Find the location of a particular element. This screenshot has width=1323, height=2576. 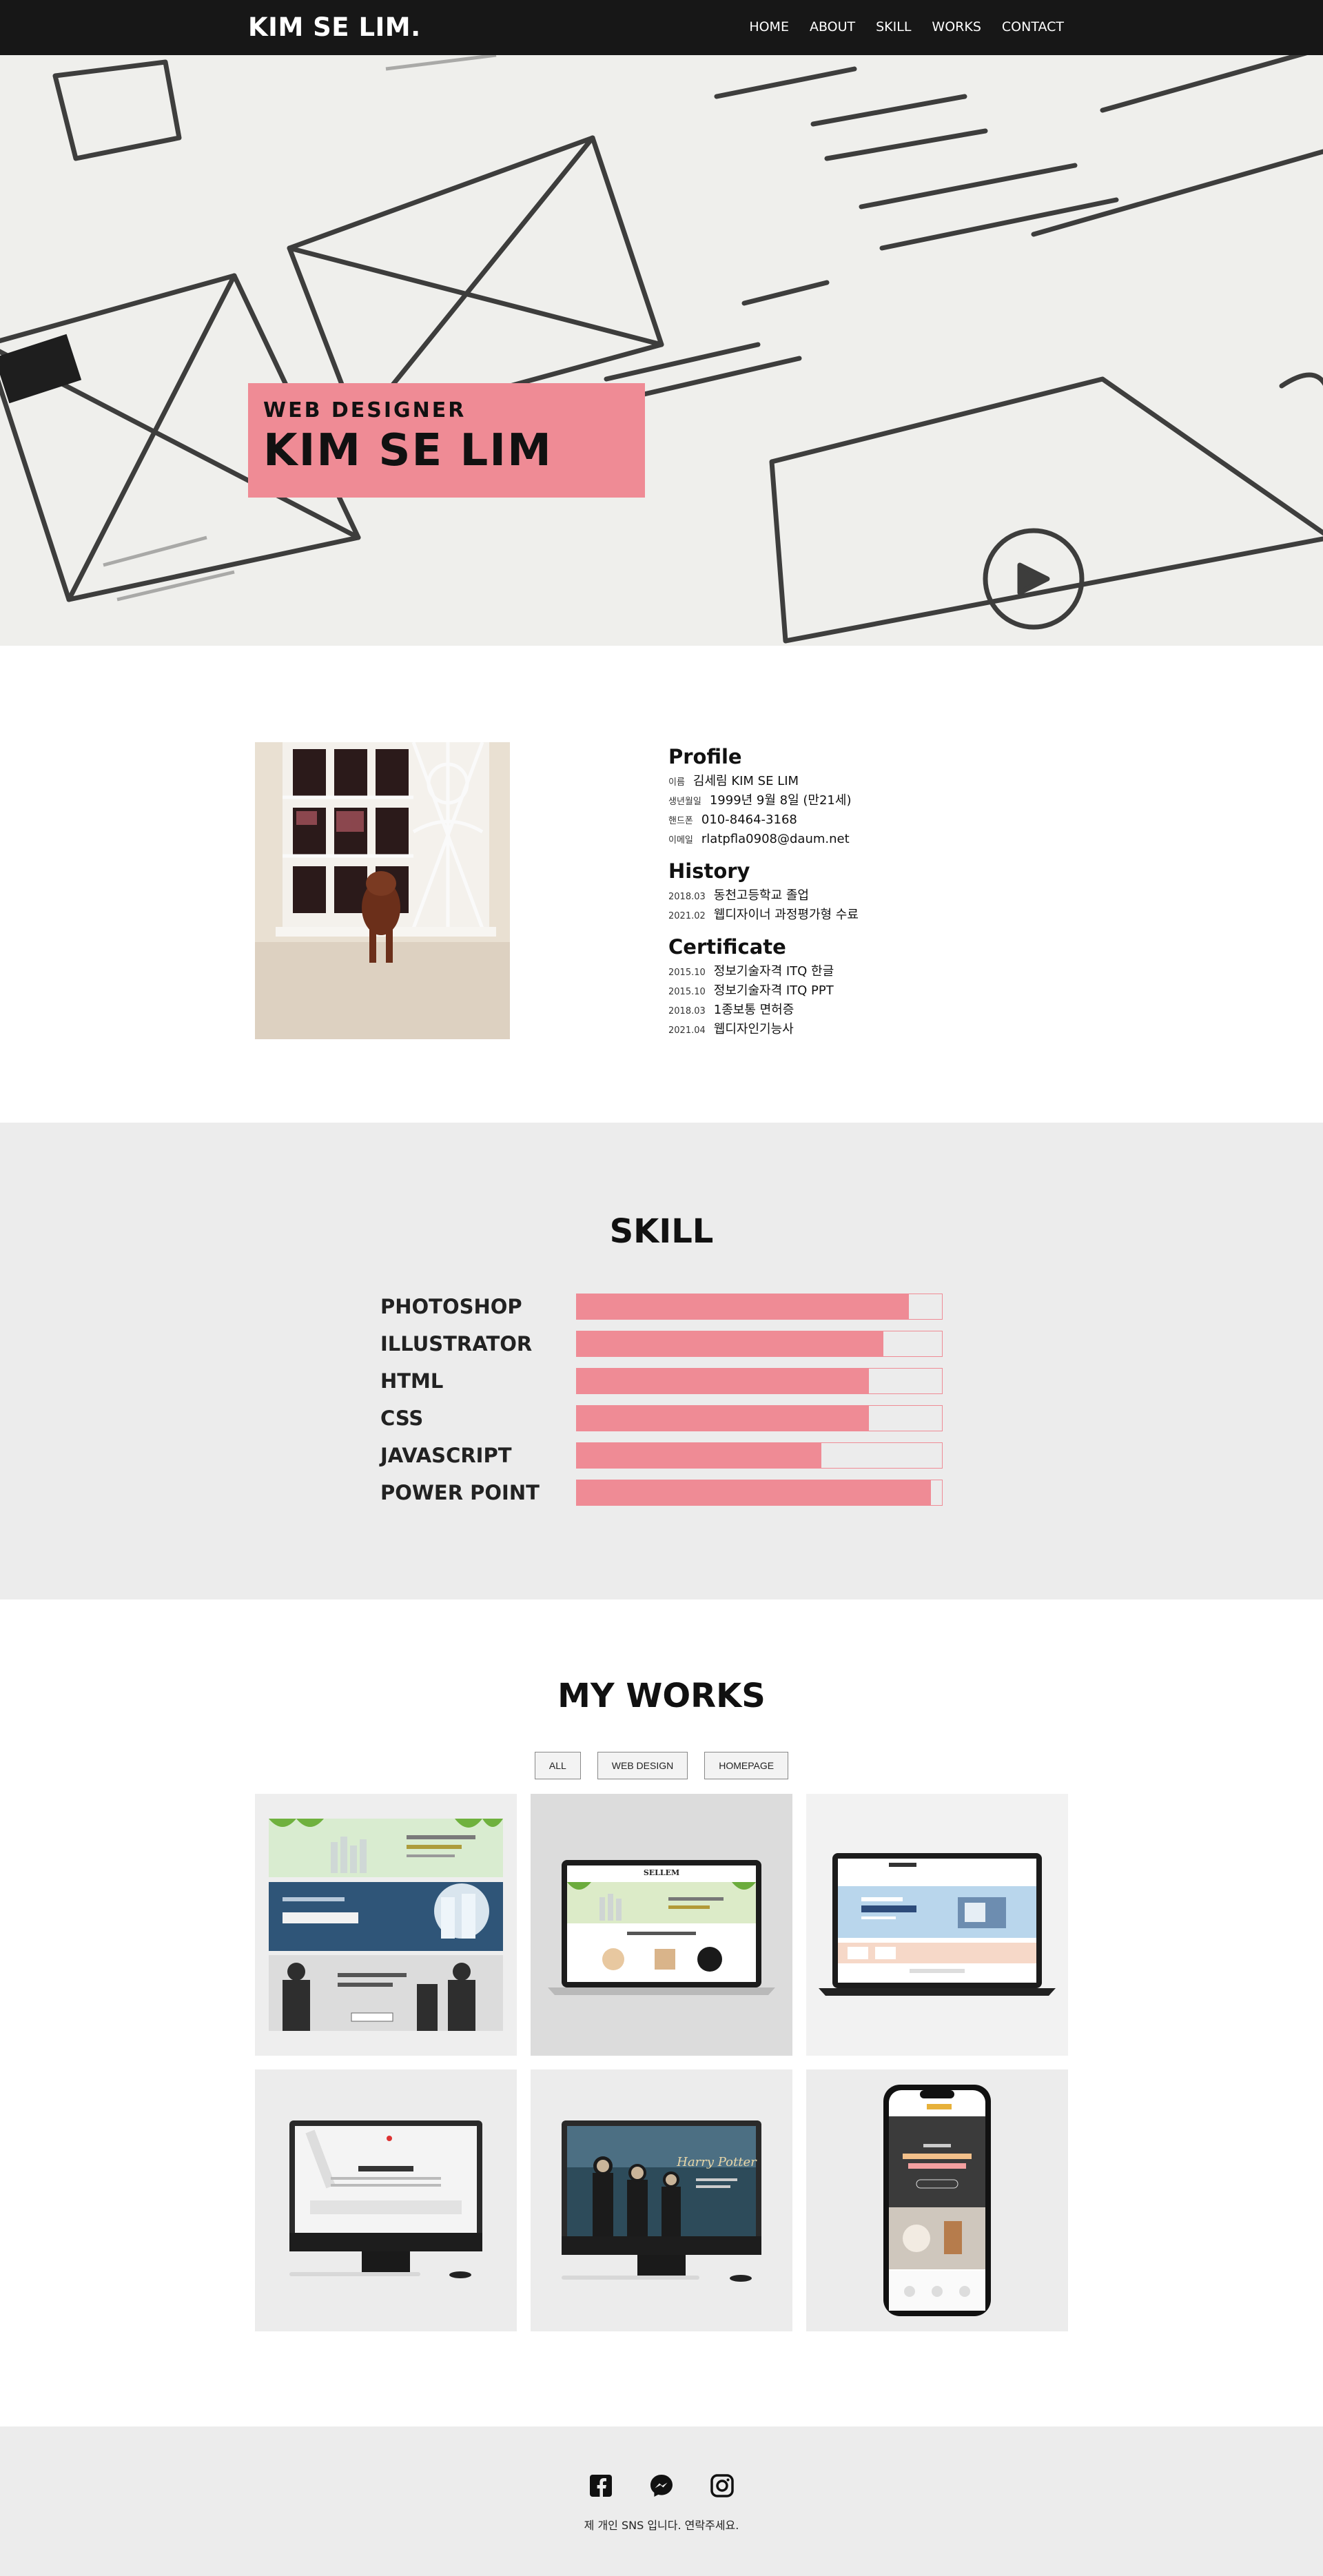

hero-title-box: WEB DESIGNER KIM SE LIM is located at coordinates (446, 440).